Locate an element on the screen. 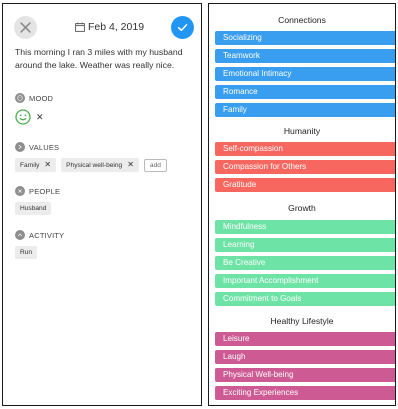 The height and width of the screenshot is (409, 398). value-option-physical-well-being: Physical Well-being is located at coordinates (305, 375).